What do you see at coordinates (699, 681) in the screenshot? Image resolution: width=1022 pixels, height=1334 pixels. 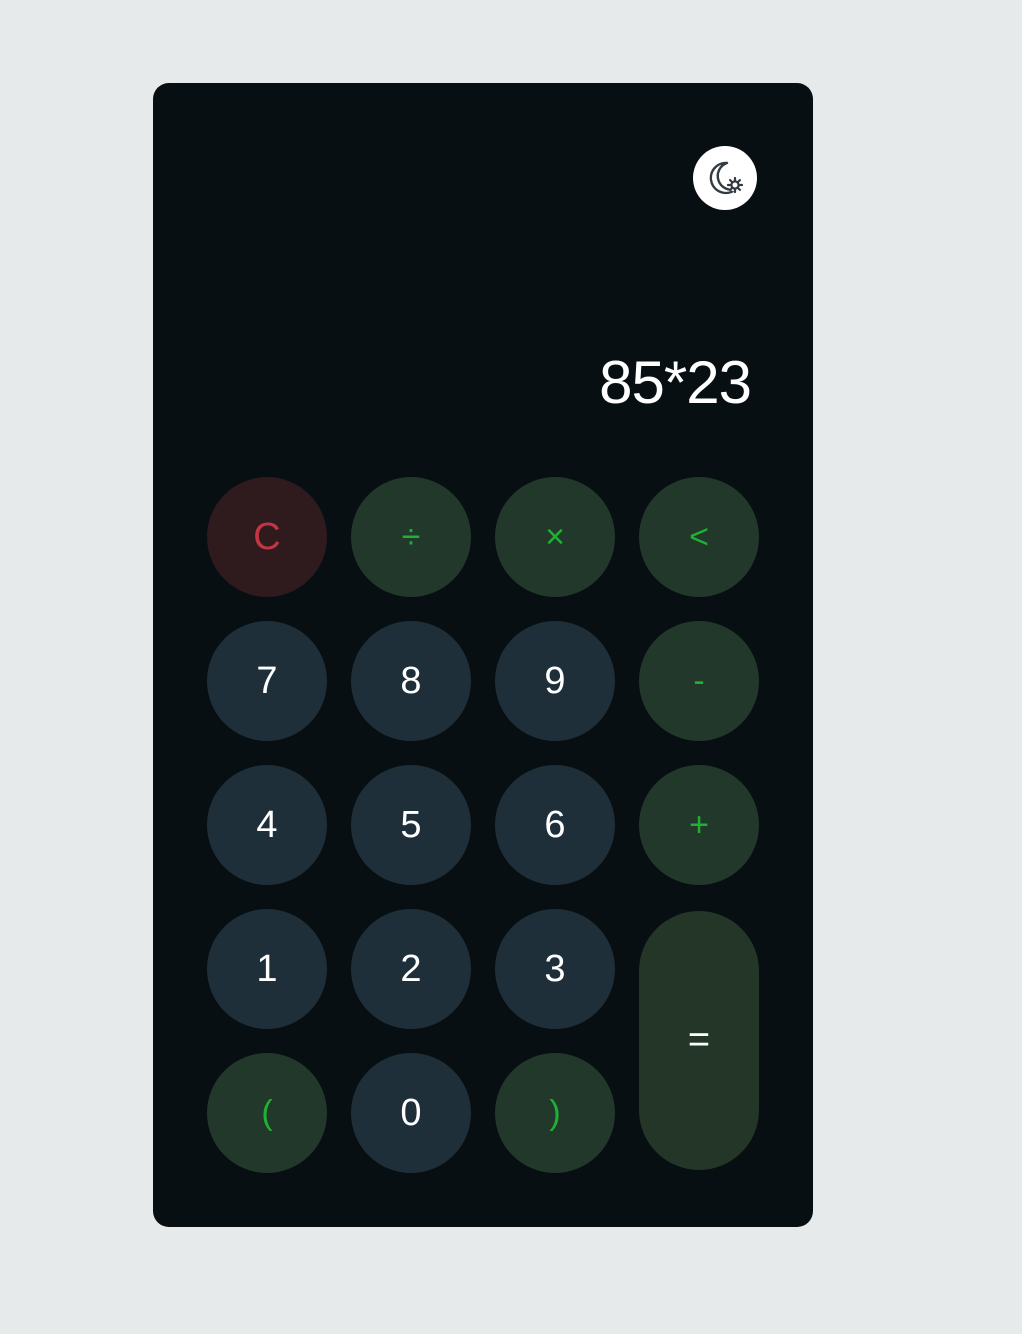 I see `minus-button: -` at bounding box center [699, 681].